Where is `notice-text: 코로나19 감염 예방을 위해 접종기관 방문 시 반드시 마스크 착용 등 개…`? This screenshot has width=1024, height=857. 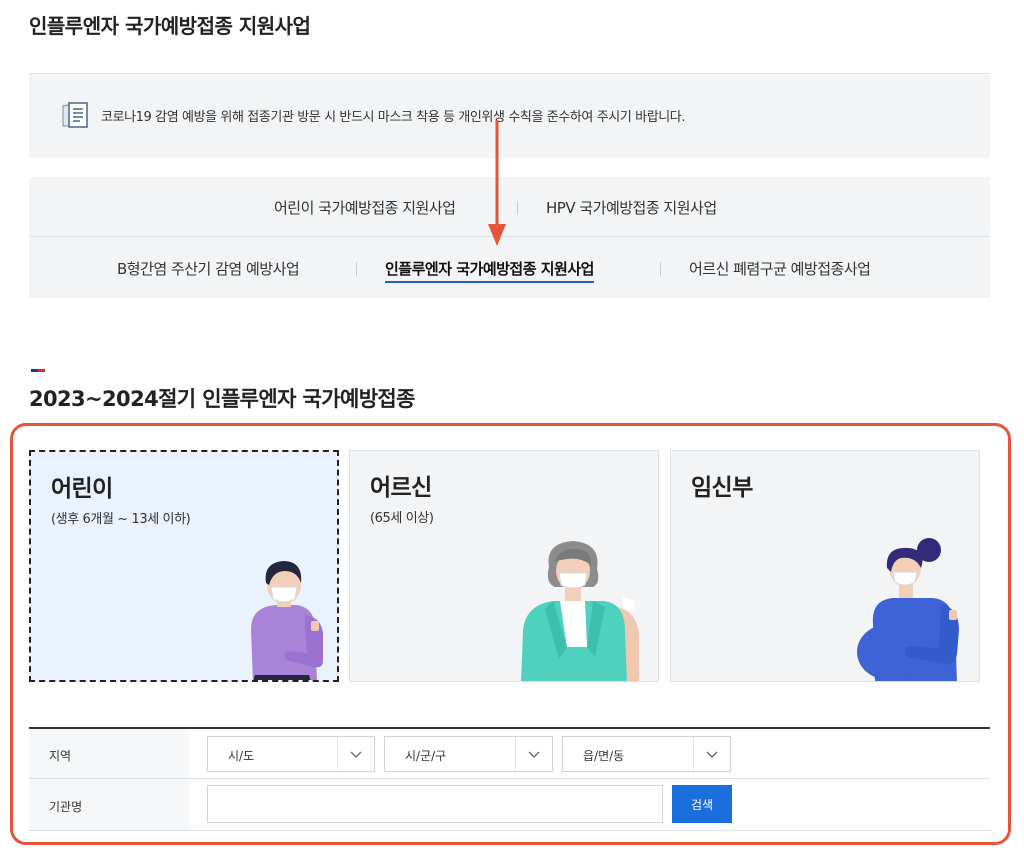
notice-text: 코로나19 감염 예방을 위해 접종기관 방문 시 반드시 마스크 착용 등 개… is located at coordinates (393, 117).